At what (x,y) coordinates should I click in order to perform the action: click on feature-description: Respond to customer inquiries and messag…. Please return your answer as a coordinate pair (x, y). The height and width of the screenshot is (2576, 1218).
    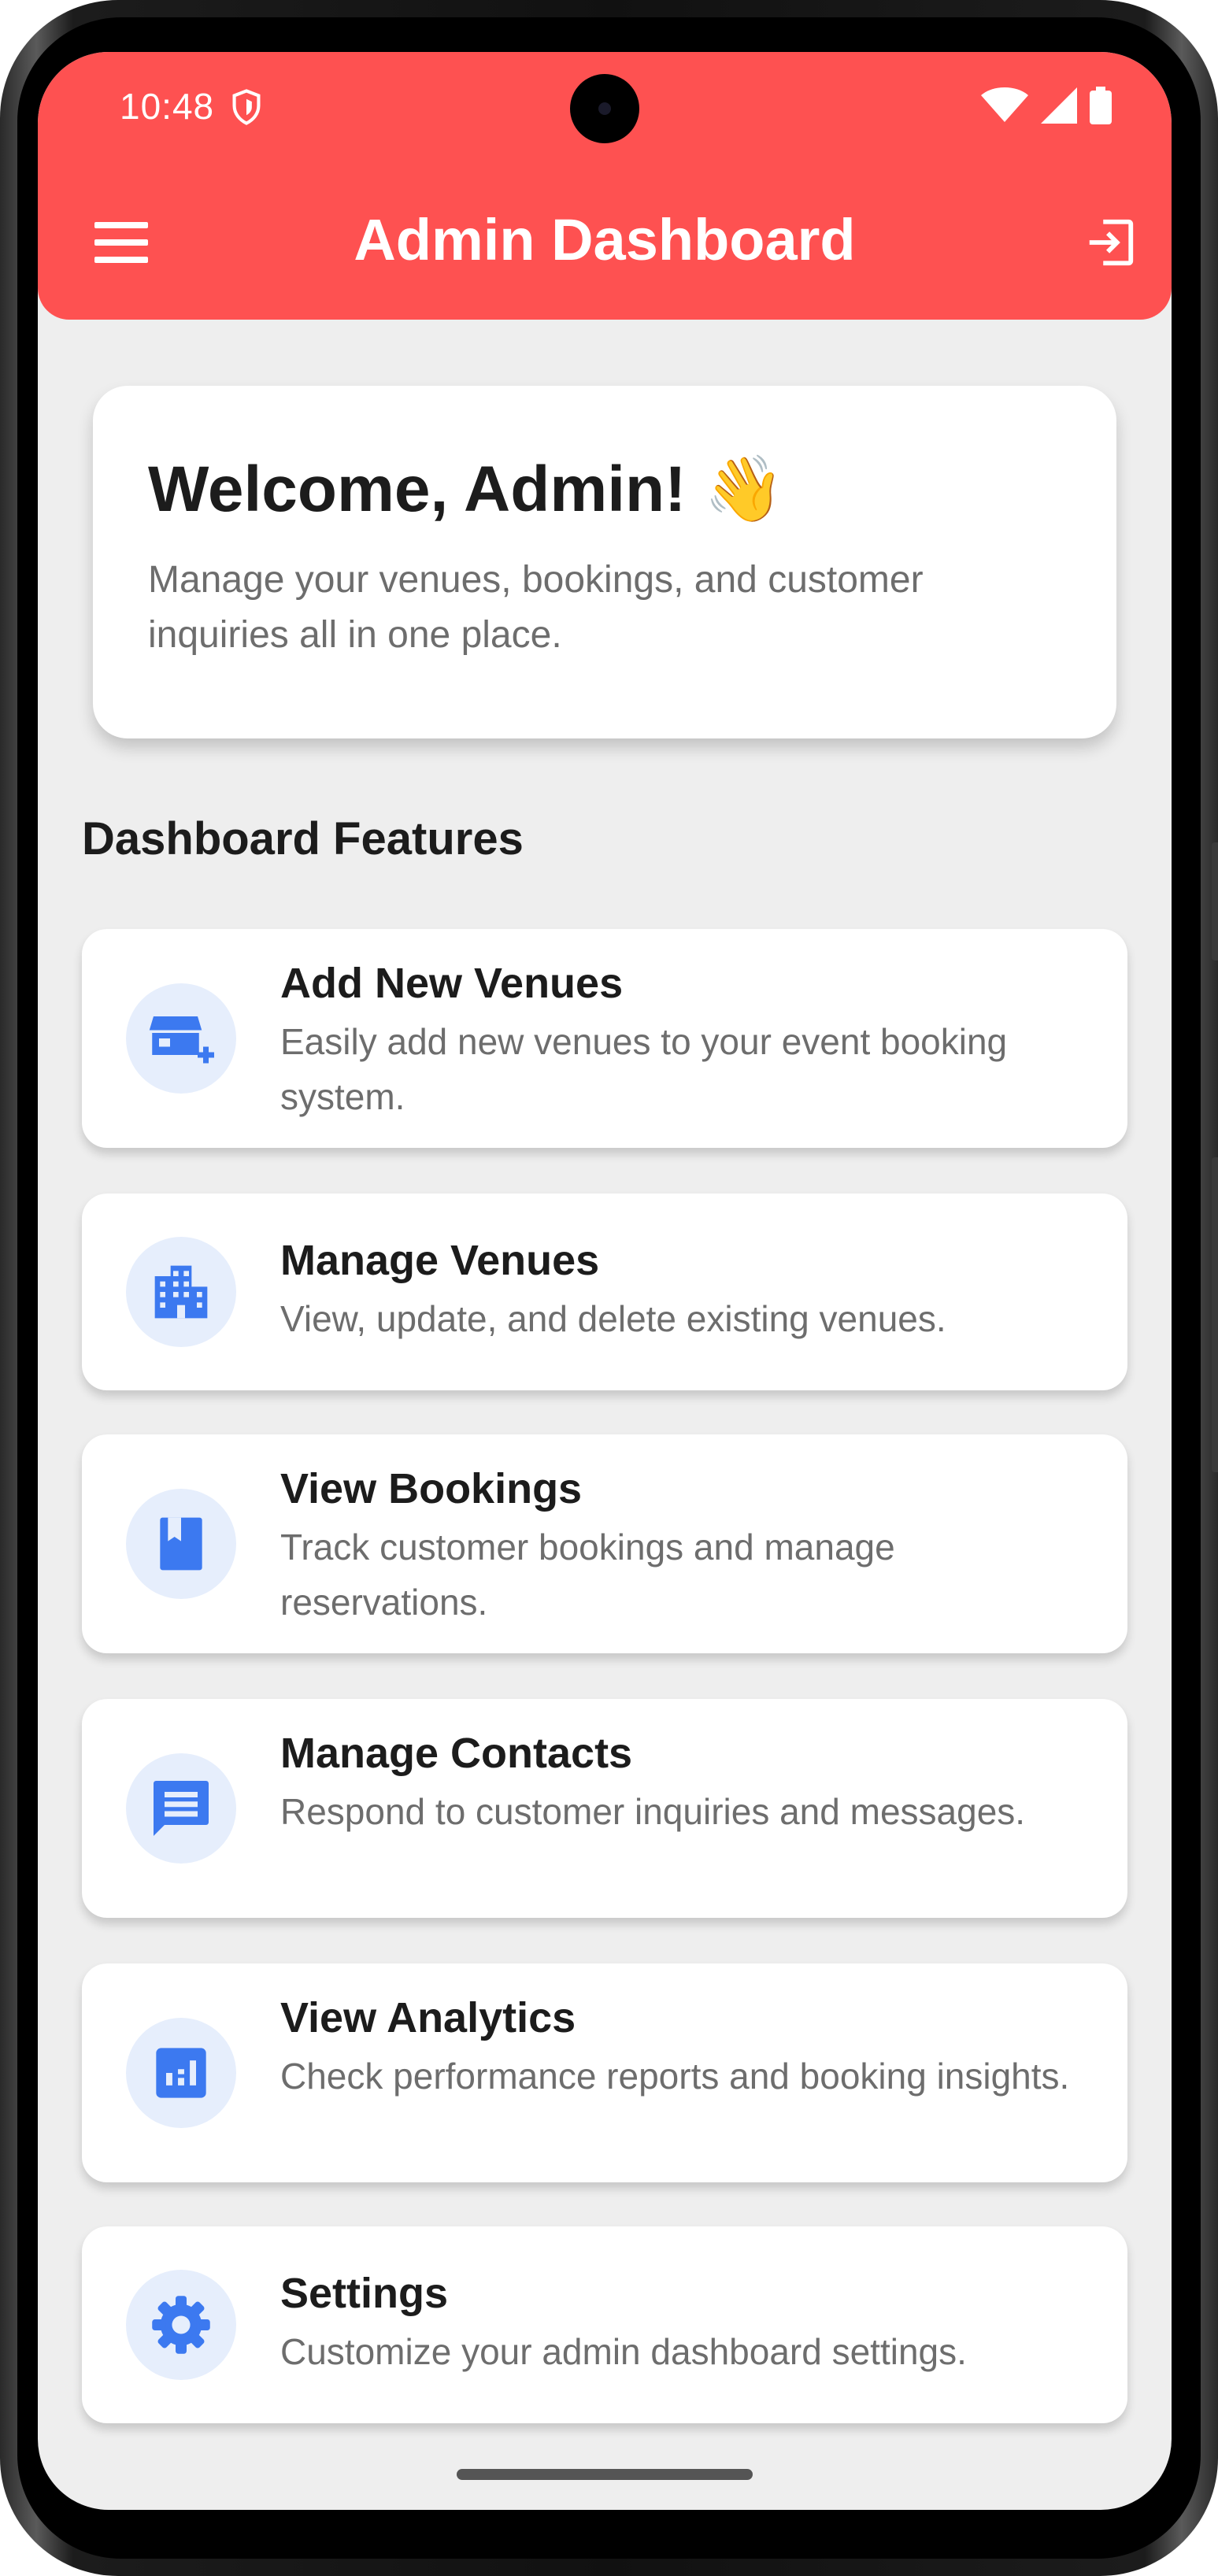
    Looking at the image, I should click on (653, 1811).